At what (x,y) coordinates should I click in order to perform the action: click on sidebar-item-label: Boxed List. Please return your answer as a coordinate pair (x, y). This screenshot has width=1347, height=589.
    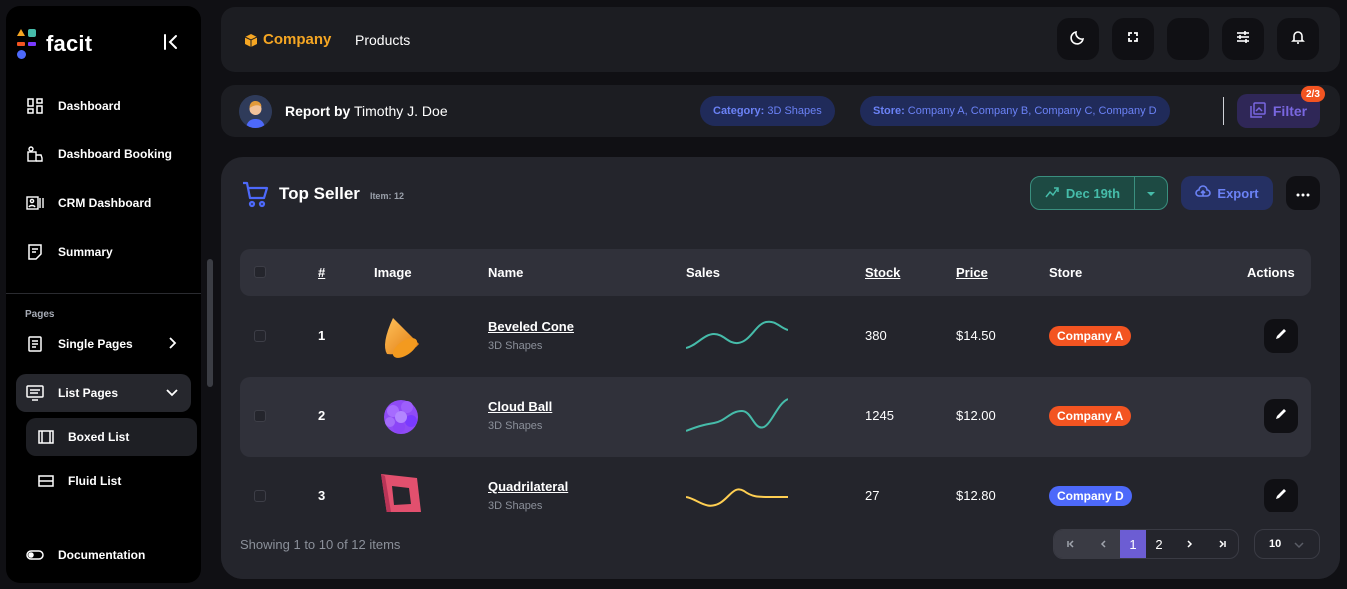
    Looking at the image, I should click on (99, 437).